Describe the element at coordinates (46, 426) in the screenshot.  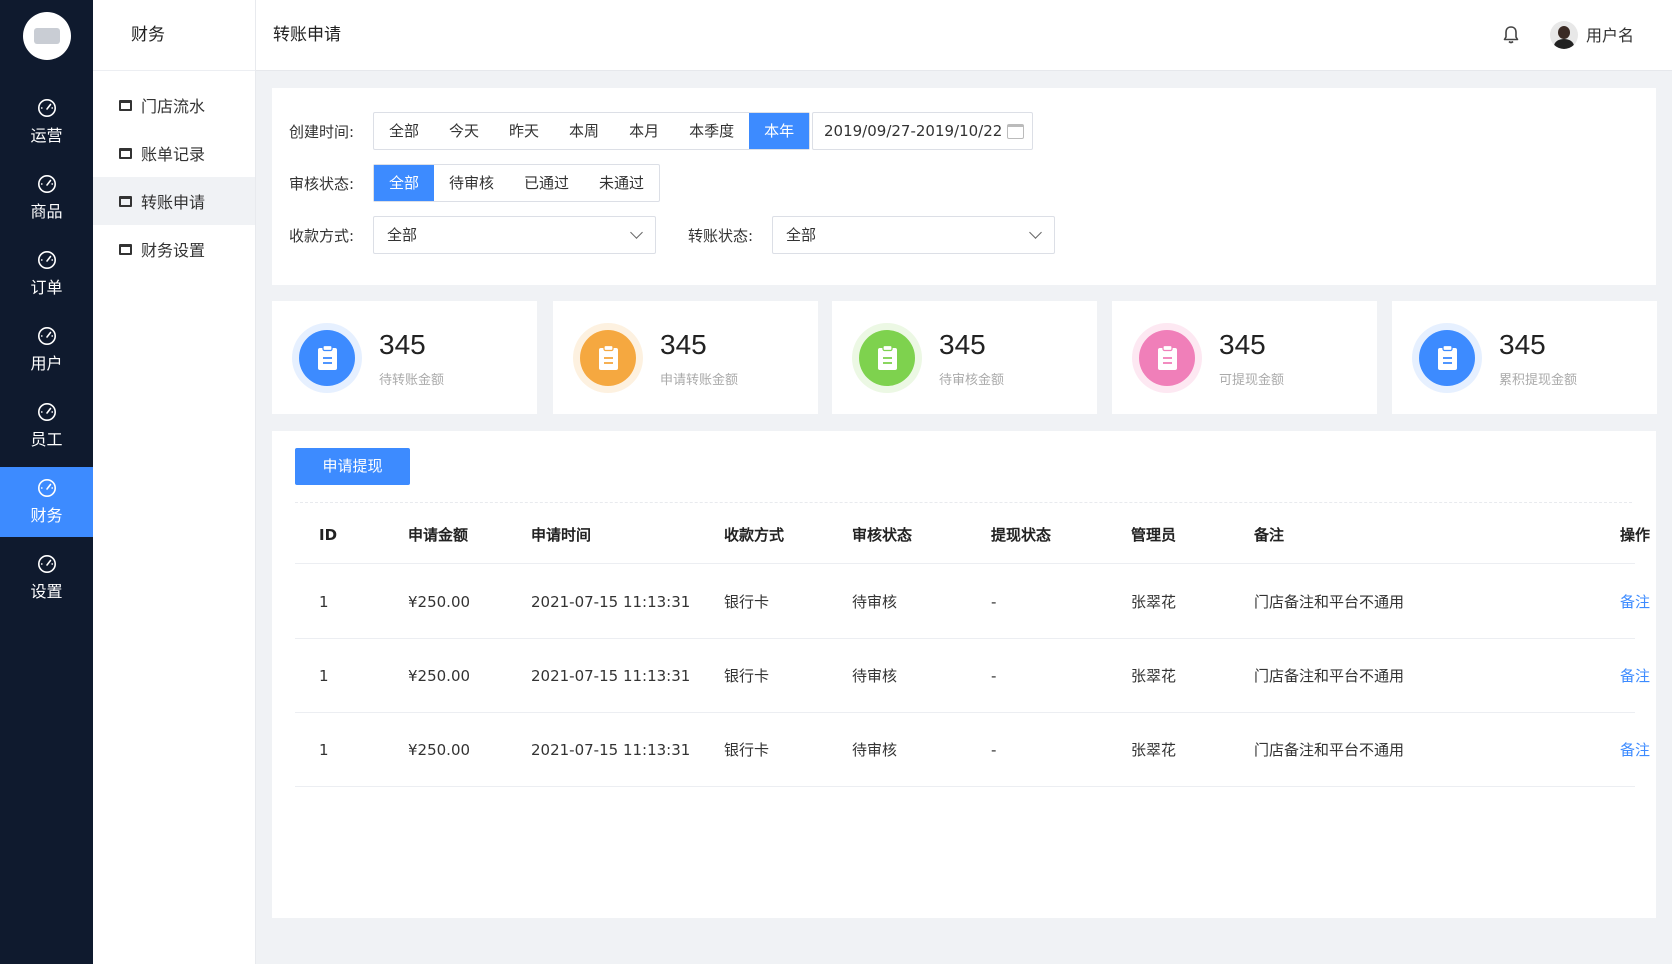
I see `nav-item-4: 员工` at that location.